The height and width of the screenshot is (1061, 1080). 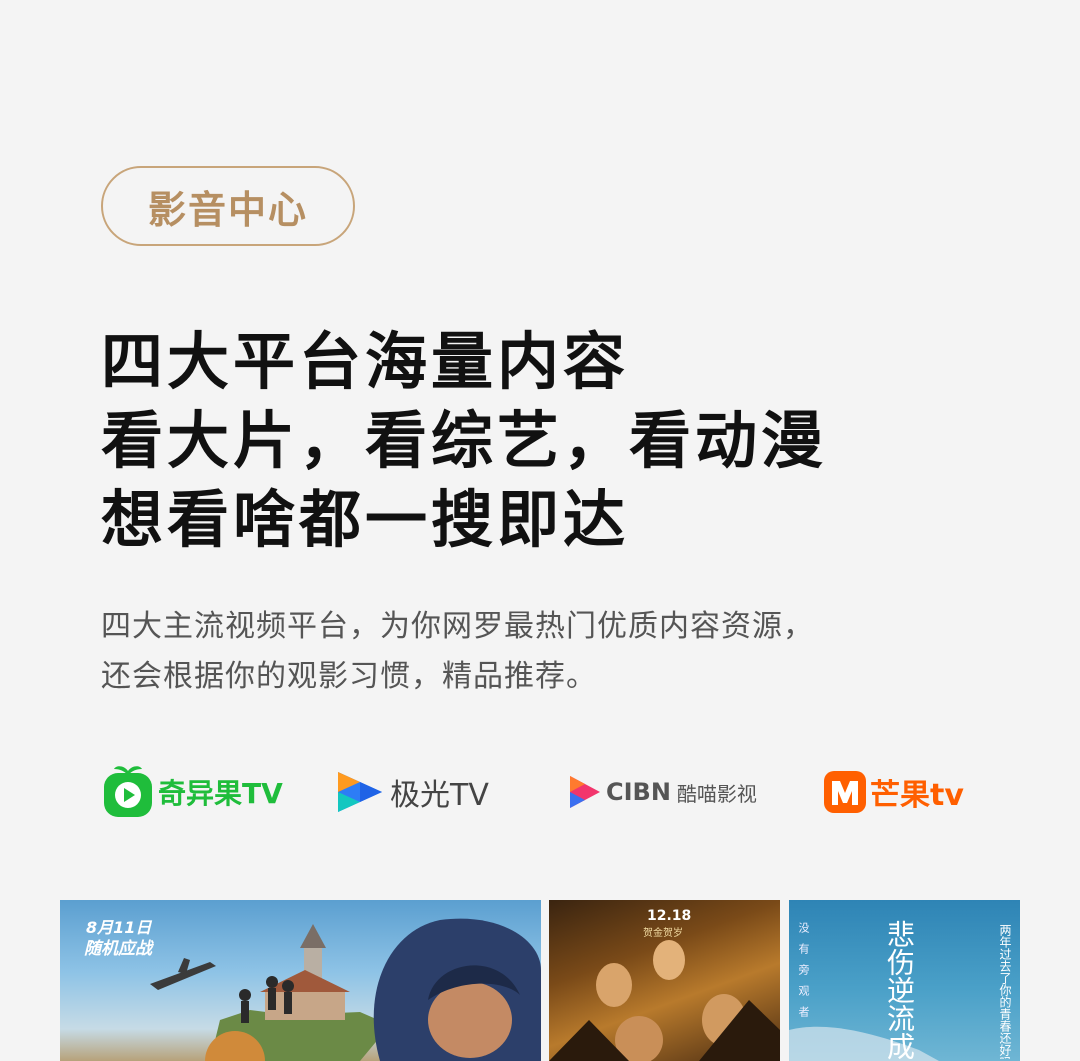 I want to click on platform-name-mangguo: 芒果tv, so click(x=917, y=795).